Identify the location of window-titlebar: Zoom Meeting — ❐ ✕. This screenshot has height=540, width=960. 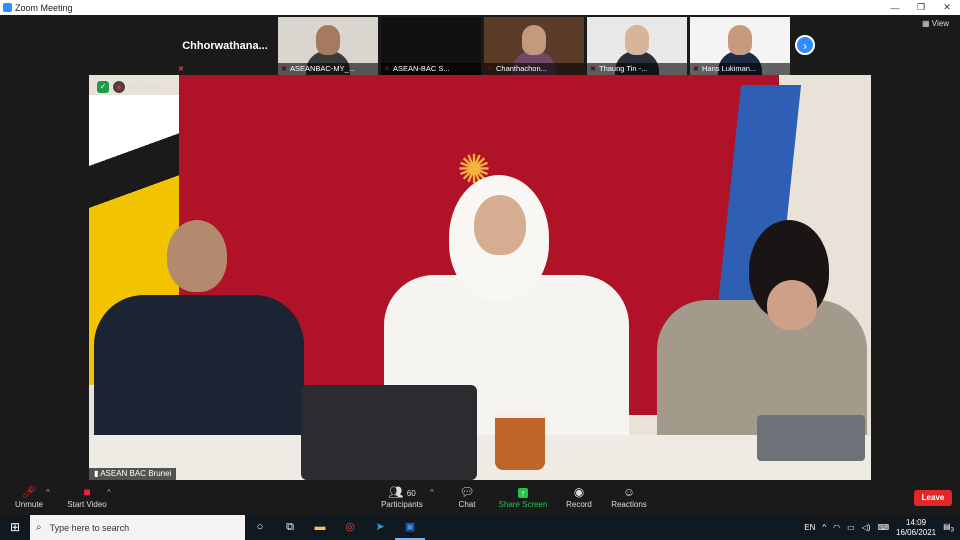
(480, 7).